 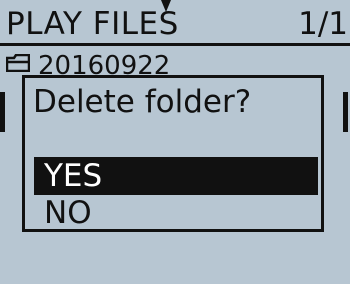 I want to click on no-option: NO, so click(x=176, y=213).